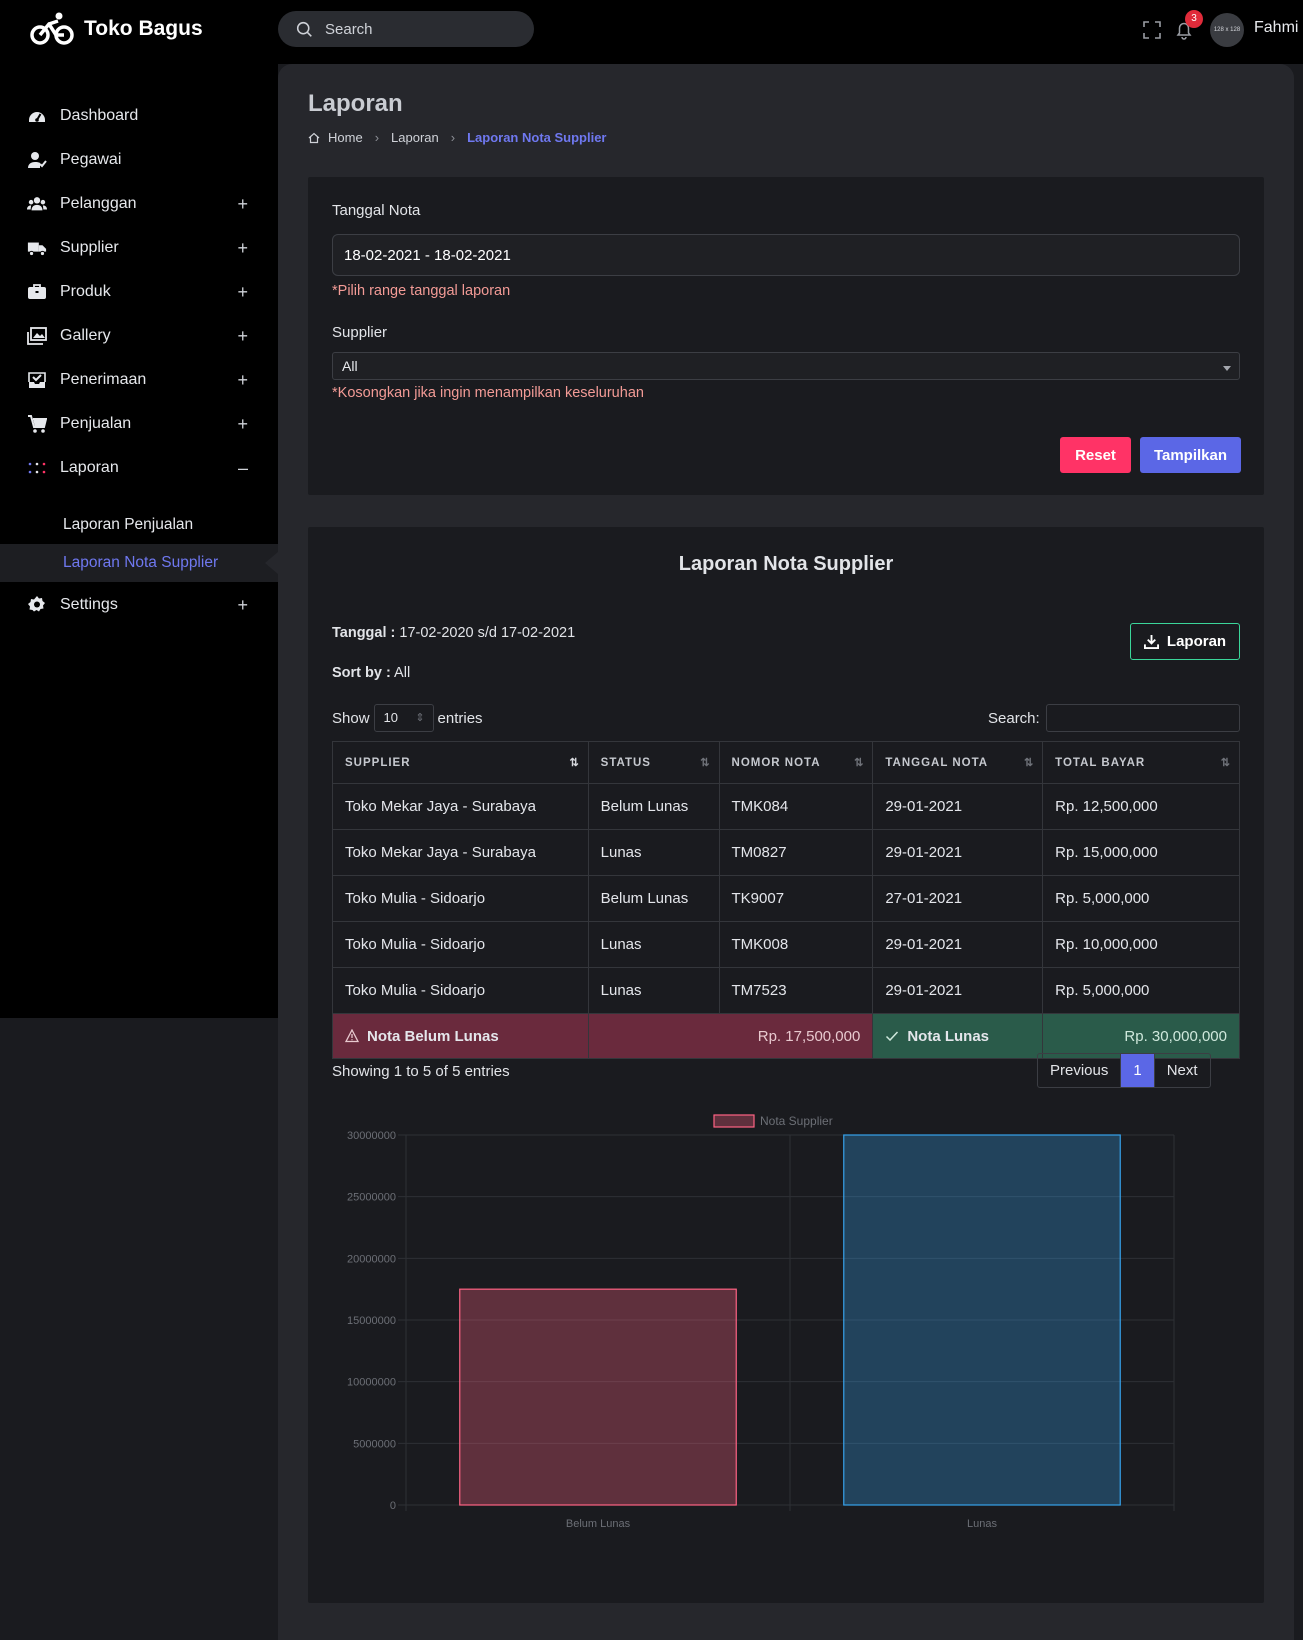  Describe the element at coordinates (796, 852) in the screenshot. I see `cell-nomor-nota: TM0827` at that location.